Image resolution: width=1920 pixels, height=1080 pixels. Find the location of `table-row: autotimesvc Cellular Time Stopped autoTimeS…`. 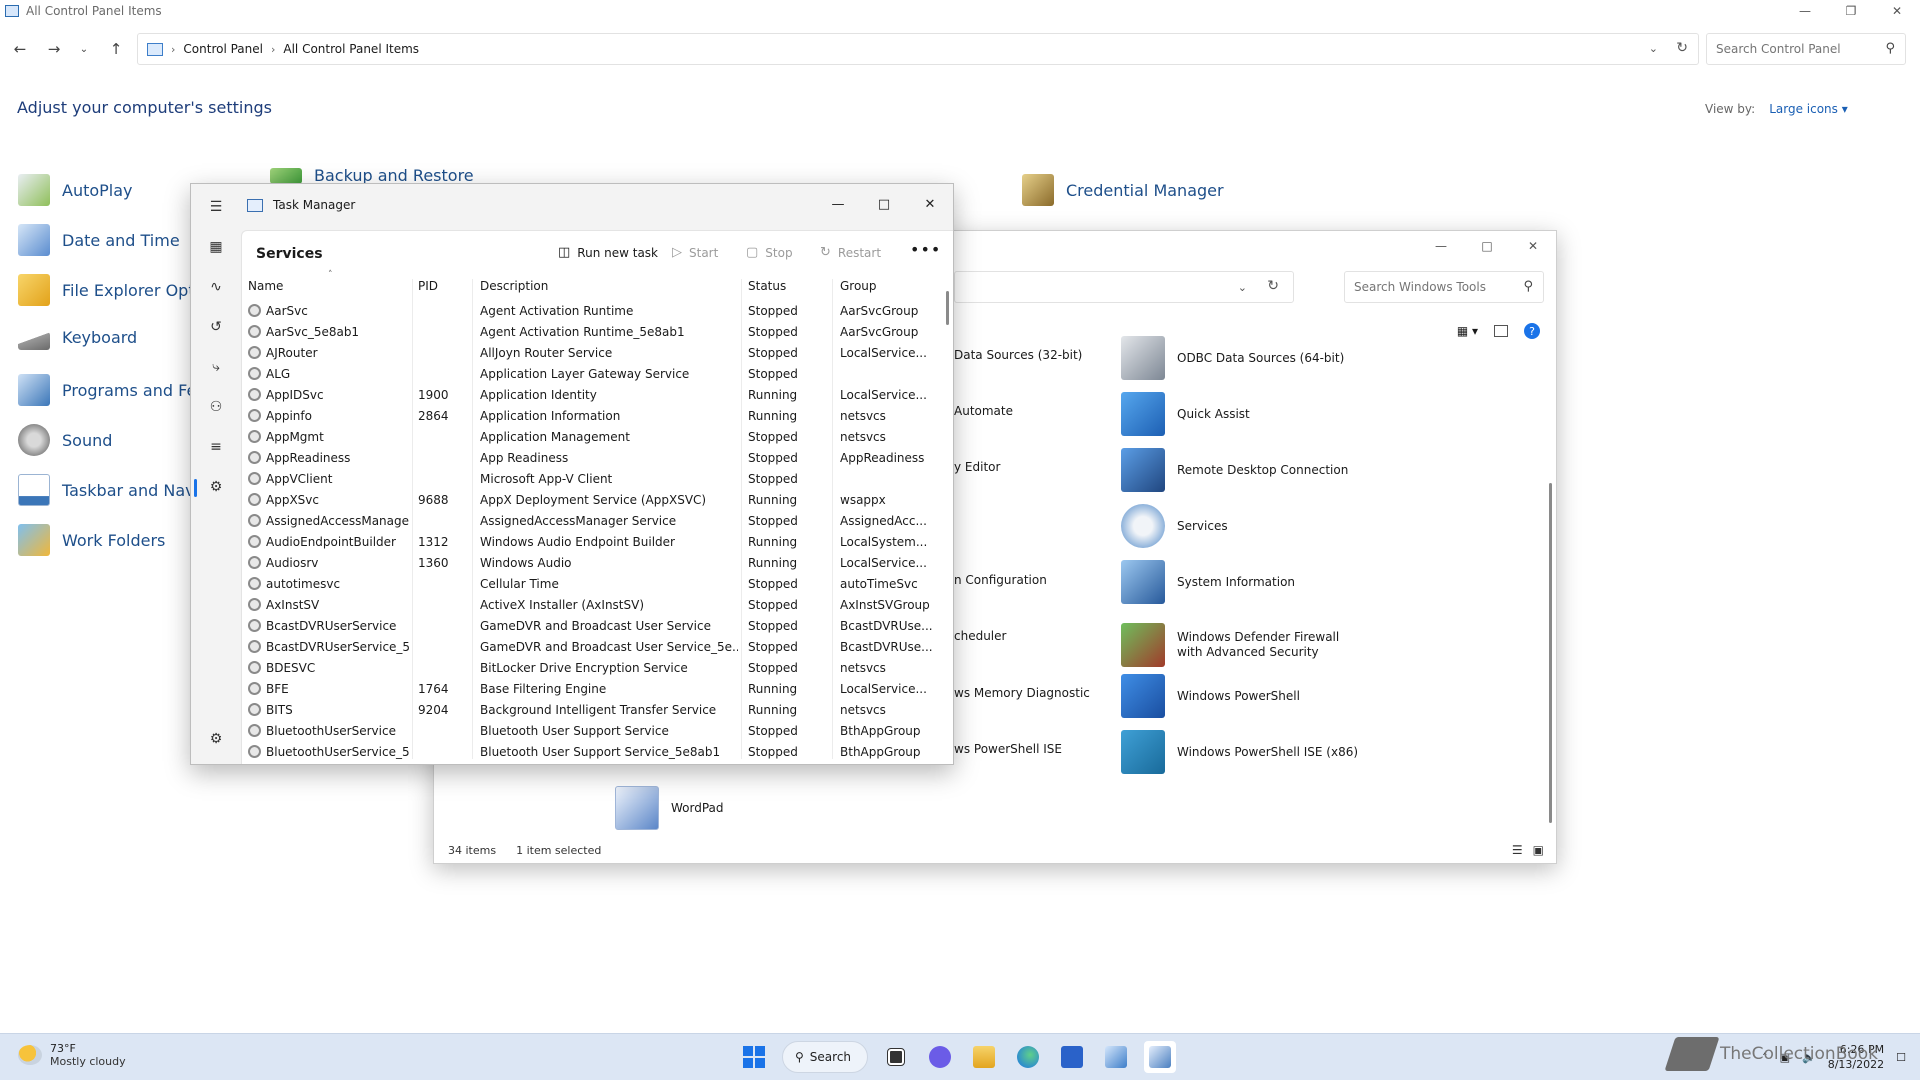

table-row: autotimesvc Cellular Time Stopped autoTimeS… is located at coordinates (597, 584).